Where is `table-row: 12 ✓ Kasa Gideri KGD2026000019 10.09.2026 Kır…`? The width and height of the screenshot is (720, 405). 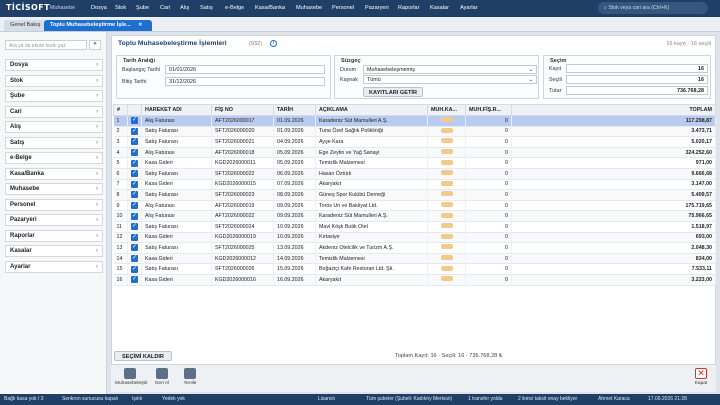
table-row: 12 ✓ Kasa Gideri KGD2026000019 10.09.2026 Kır… is located at coordinates (414, 238).